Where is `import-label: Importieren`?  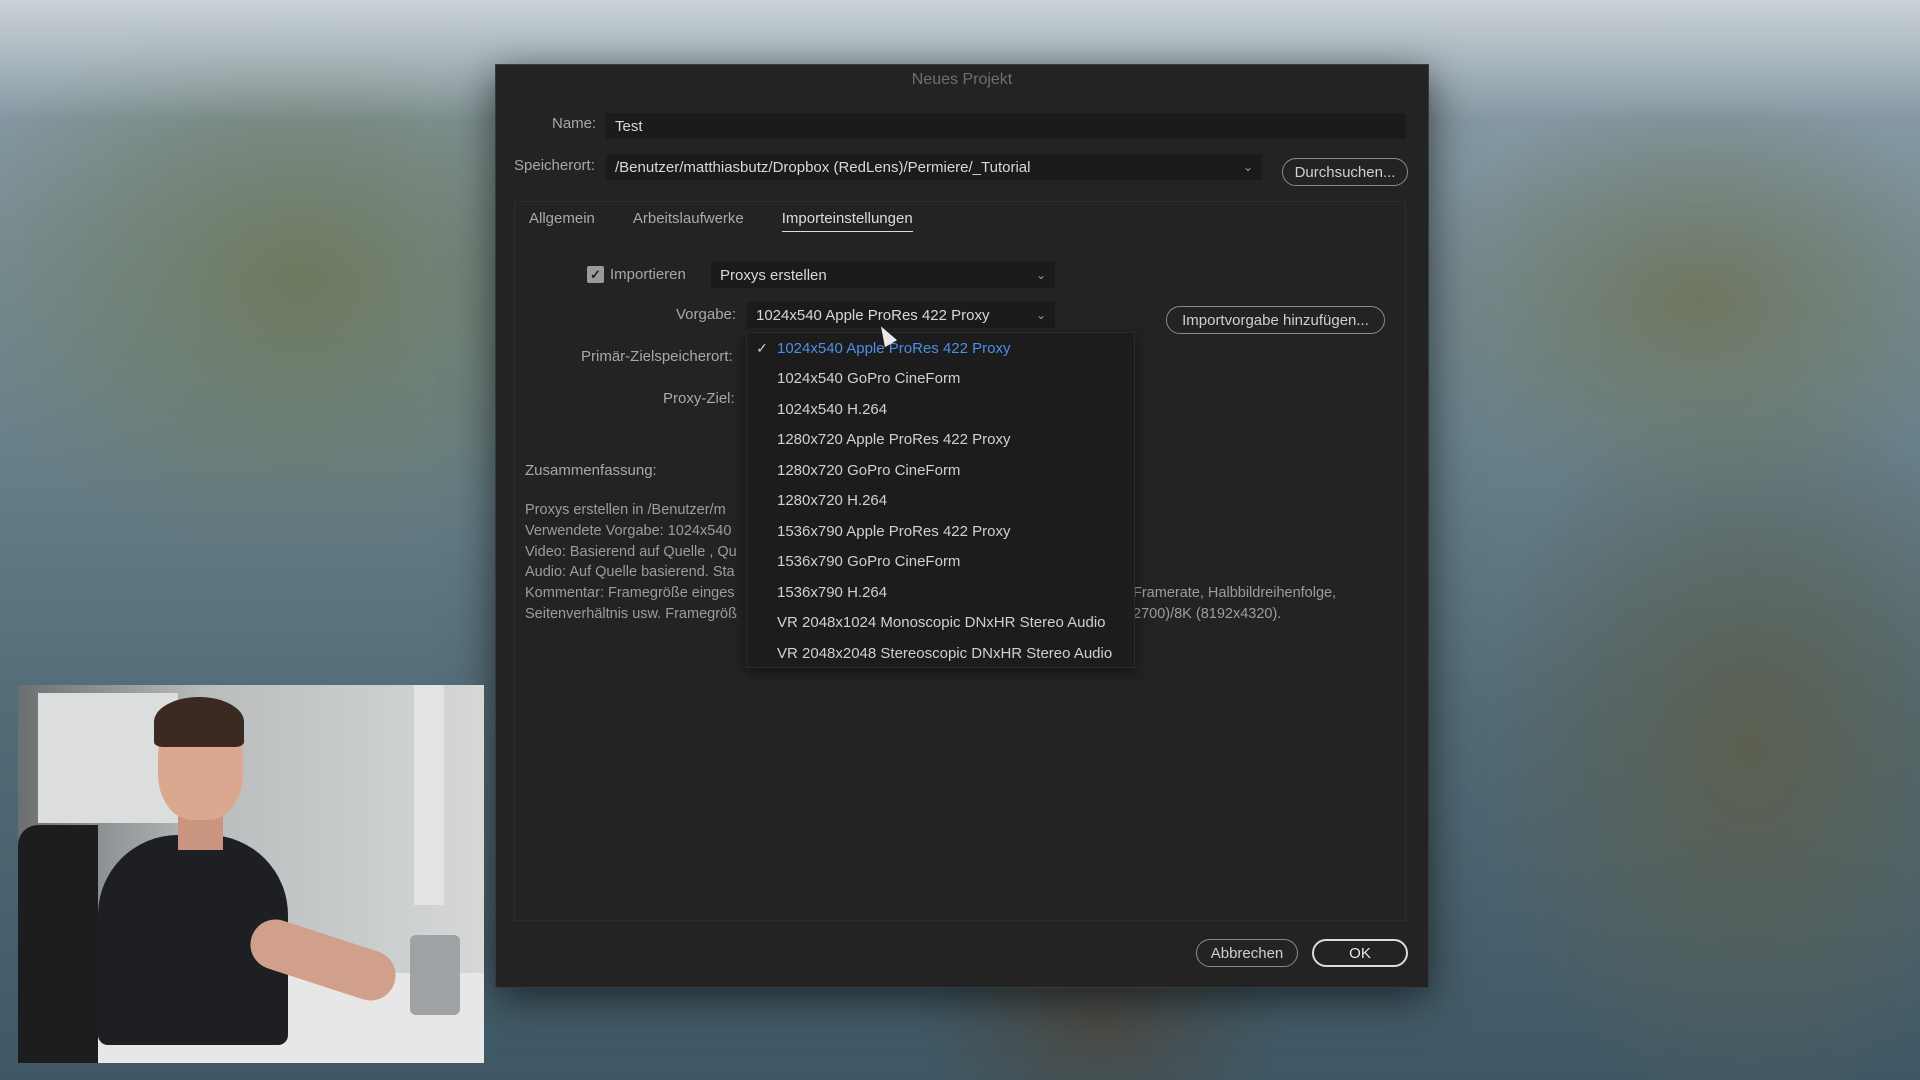 import-label: Importieren is located at coordinates (648, 274).